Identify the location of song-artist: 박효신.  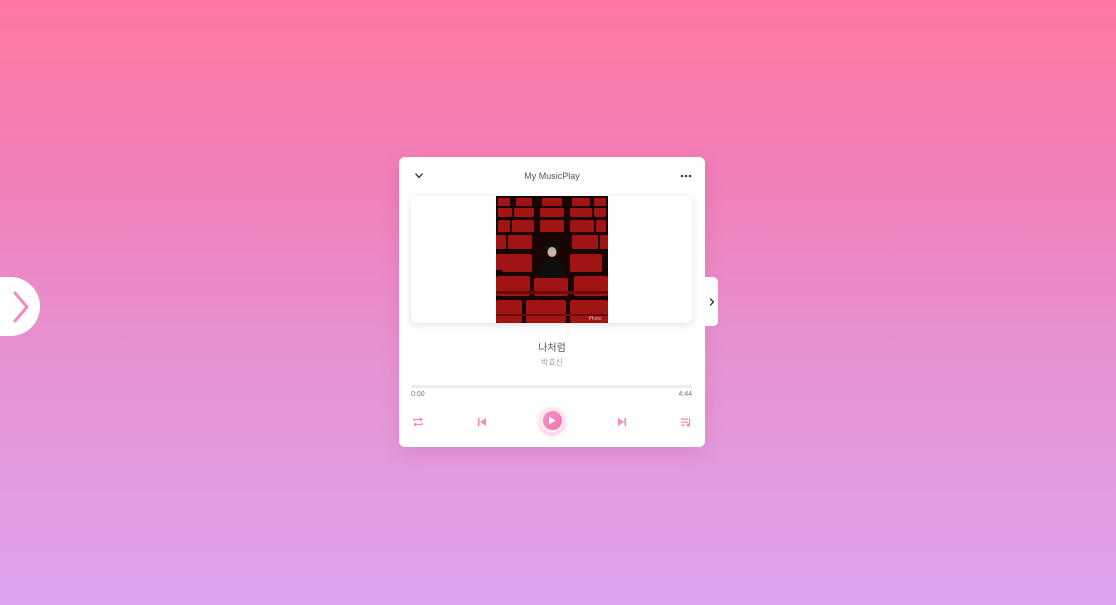
(552, 362).